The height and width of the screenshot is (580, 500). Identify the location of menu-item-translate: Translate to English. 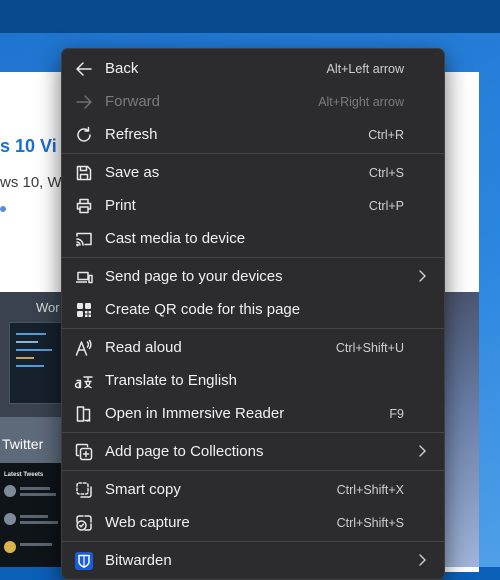
(253, 380).